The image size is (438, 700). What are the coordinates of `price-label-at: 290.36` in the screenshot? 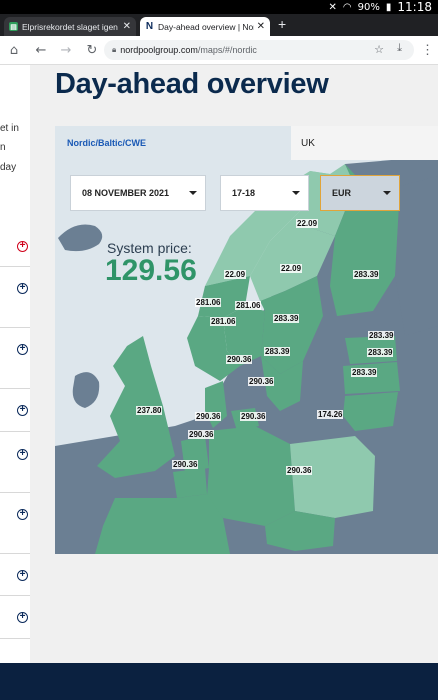 It's located at (299, 470).